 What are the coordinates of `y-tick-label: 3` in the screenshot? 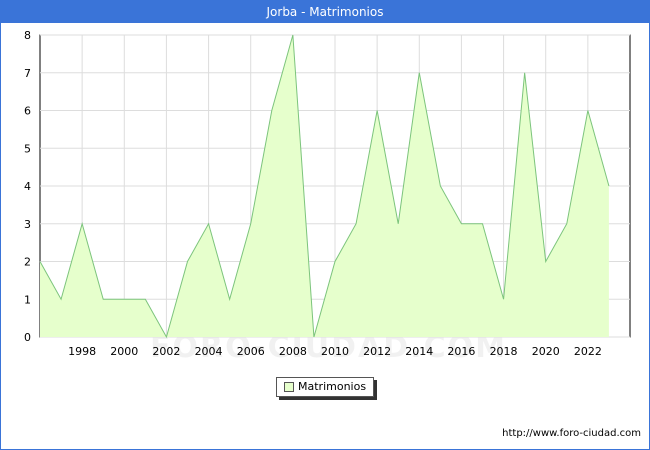 It's located at (27, 224).